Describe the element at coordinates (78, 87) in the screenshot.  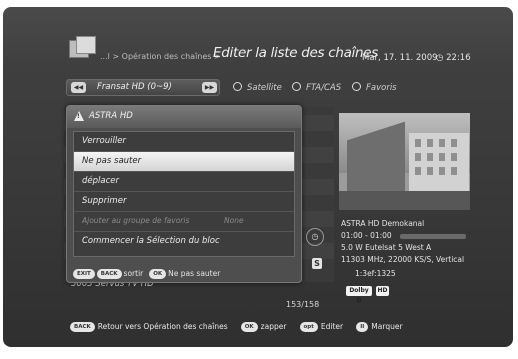
I see `prev-filter-button: ◀◀` at that location.